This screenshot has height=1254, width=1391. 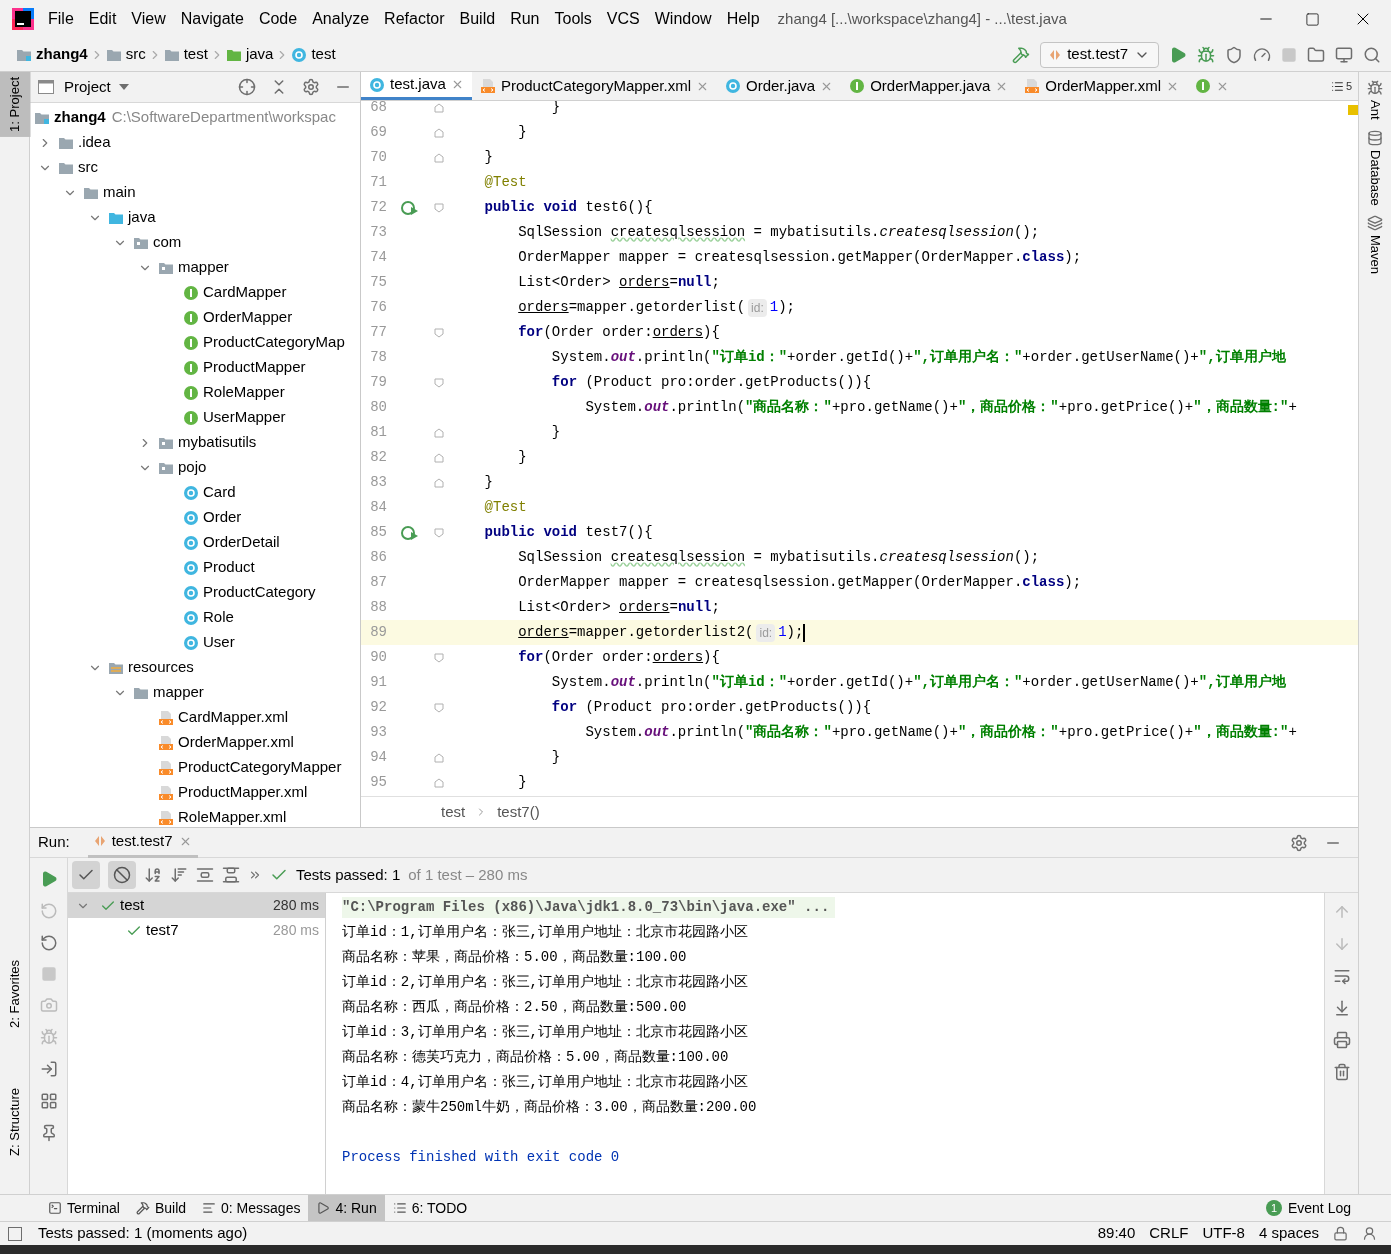 I want to click on tree-item: OrderMapper.xml, so click(x=236, y=742).